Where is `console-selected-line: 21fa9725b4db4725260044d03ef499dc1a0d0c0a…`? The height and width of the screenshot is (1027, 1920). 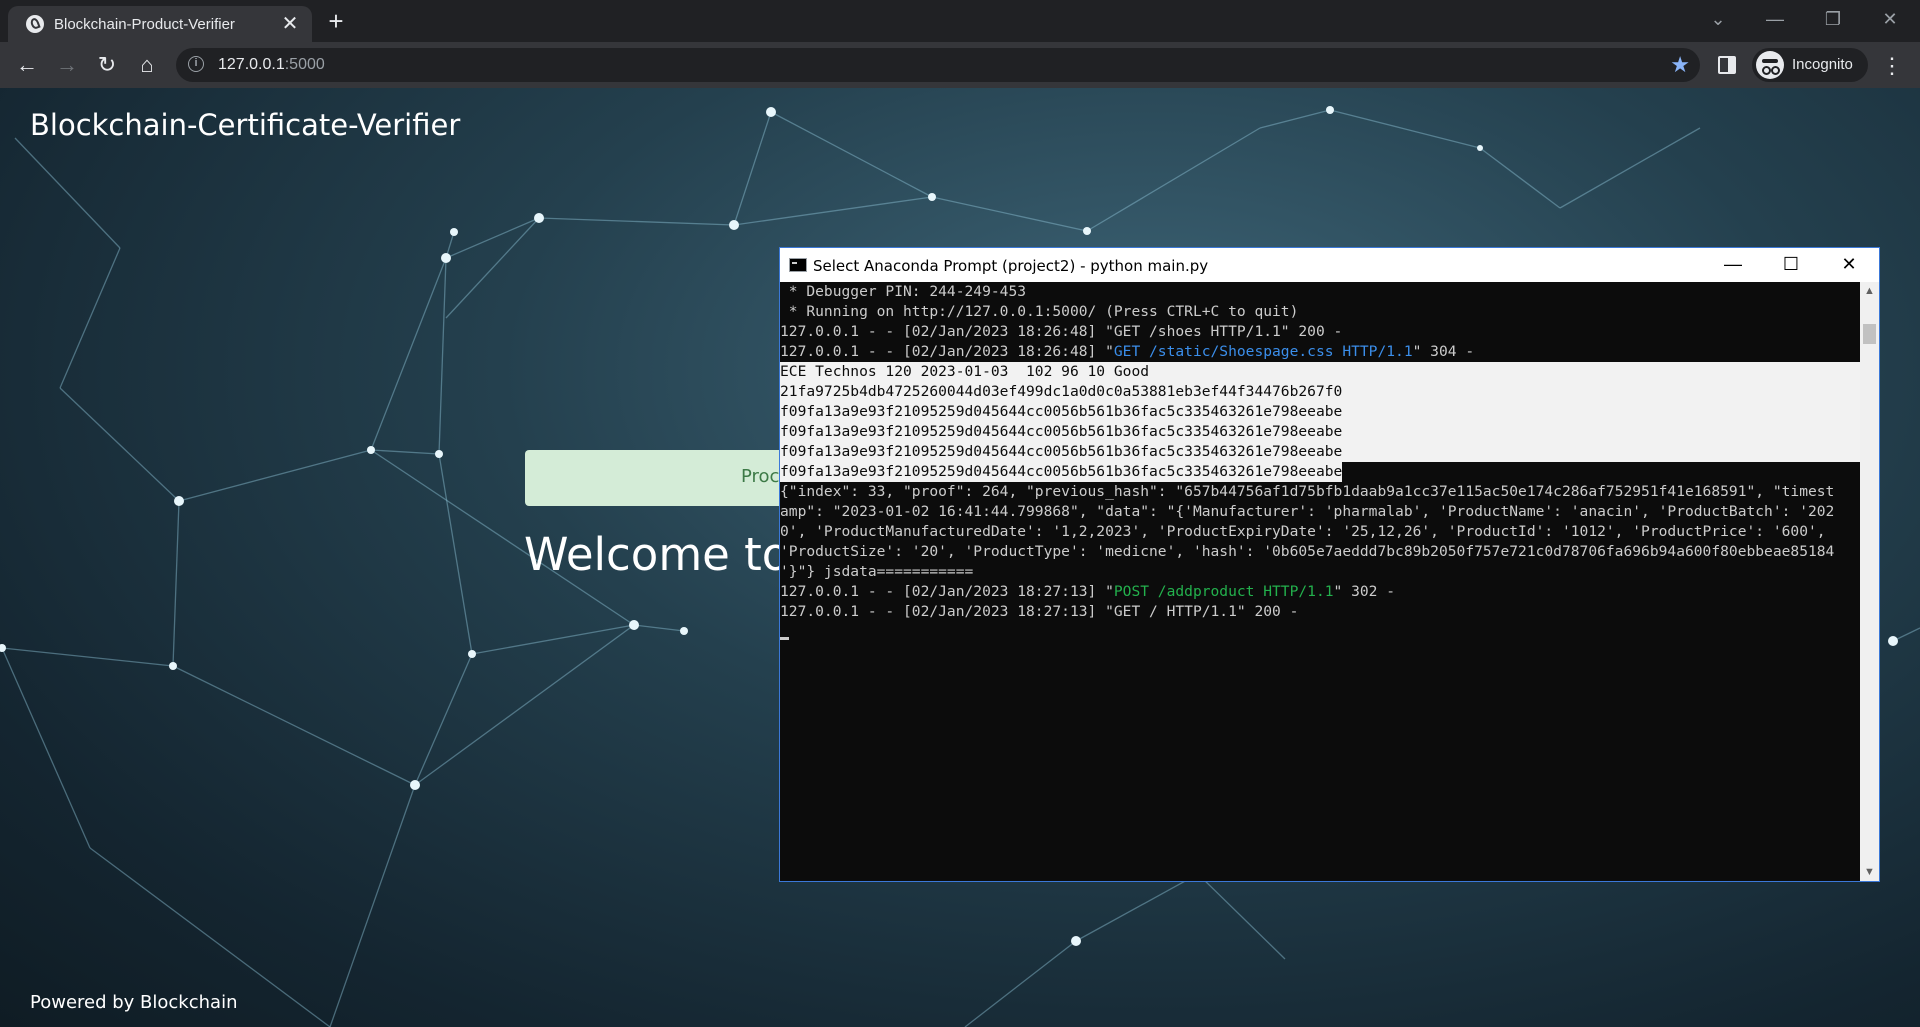
console-selected-line: 21fa9725b4db4725260044d03ef499dc1a0d0c0a… is located at coordinates (1320, 392).